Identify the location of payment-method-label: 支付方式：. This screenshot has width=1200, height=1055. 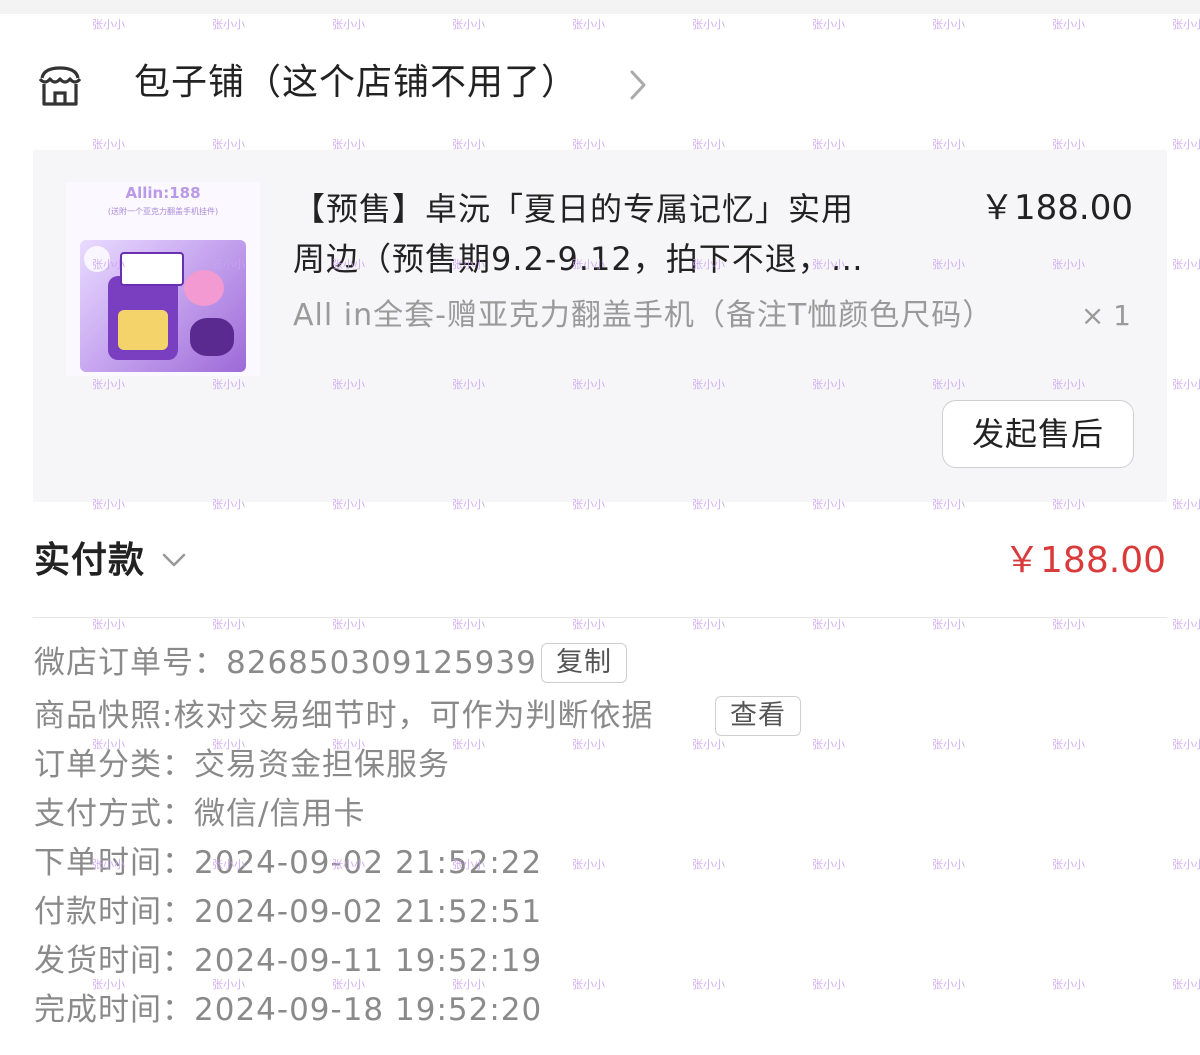
(114, 814).